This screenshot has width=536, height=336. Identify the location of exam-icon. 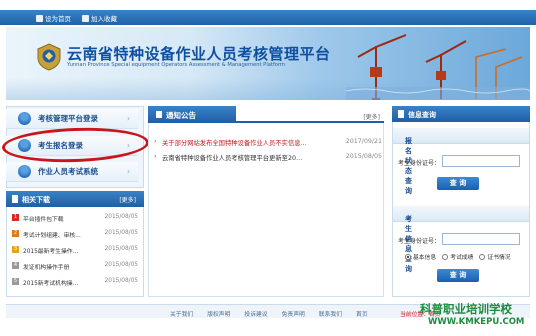
(24, 171).